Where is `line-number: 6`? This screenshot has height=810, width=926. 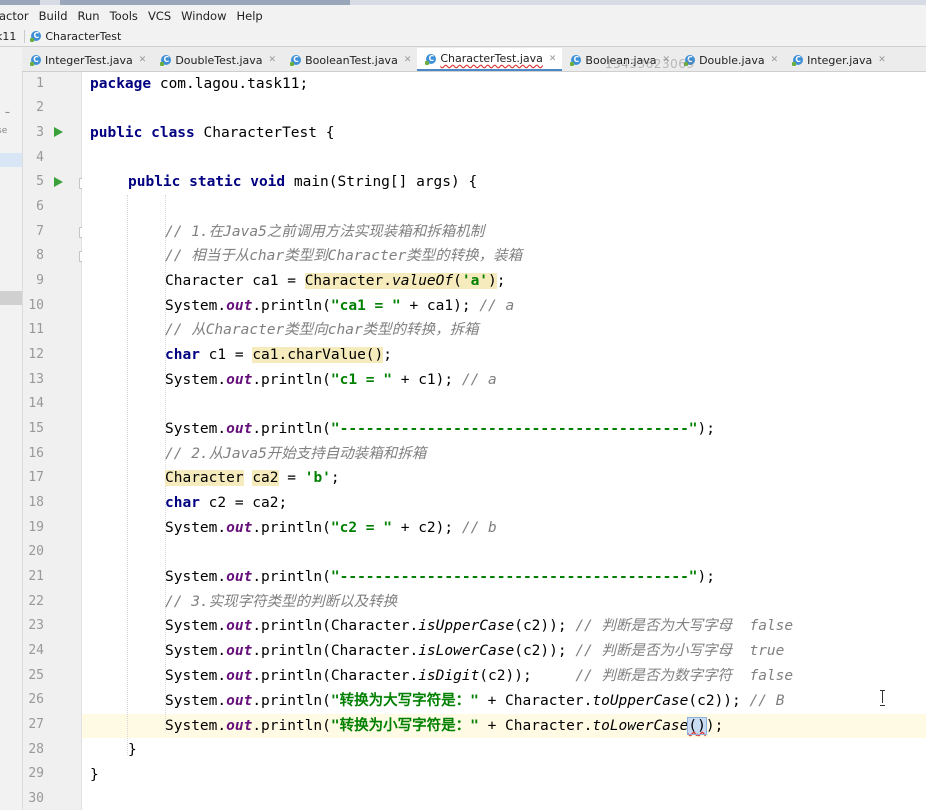
line-number: 6 is located at coordinates (40, 206).